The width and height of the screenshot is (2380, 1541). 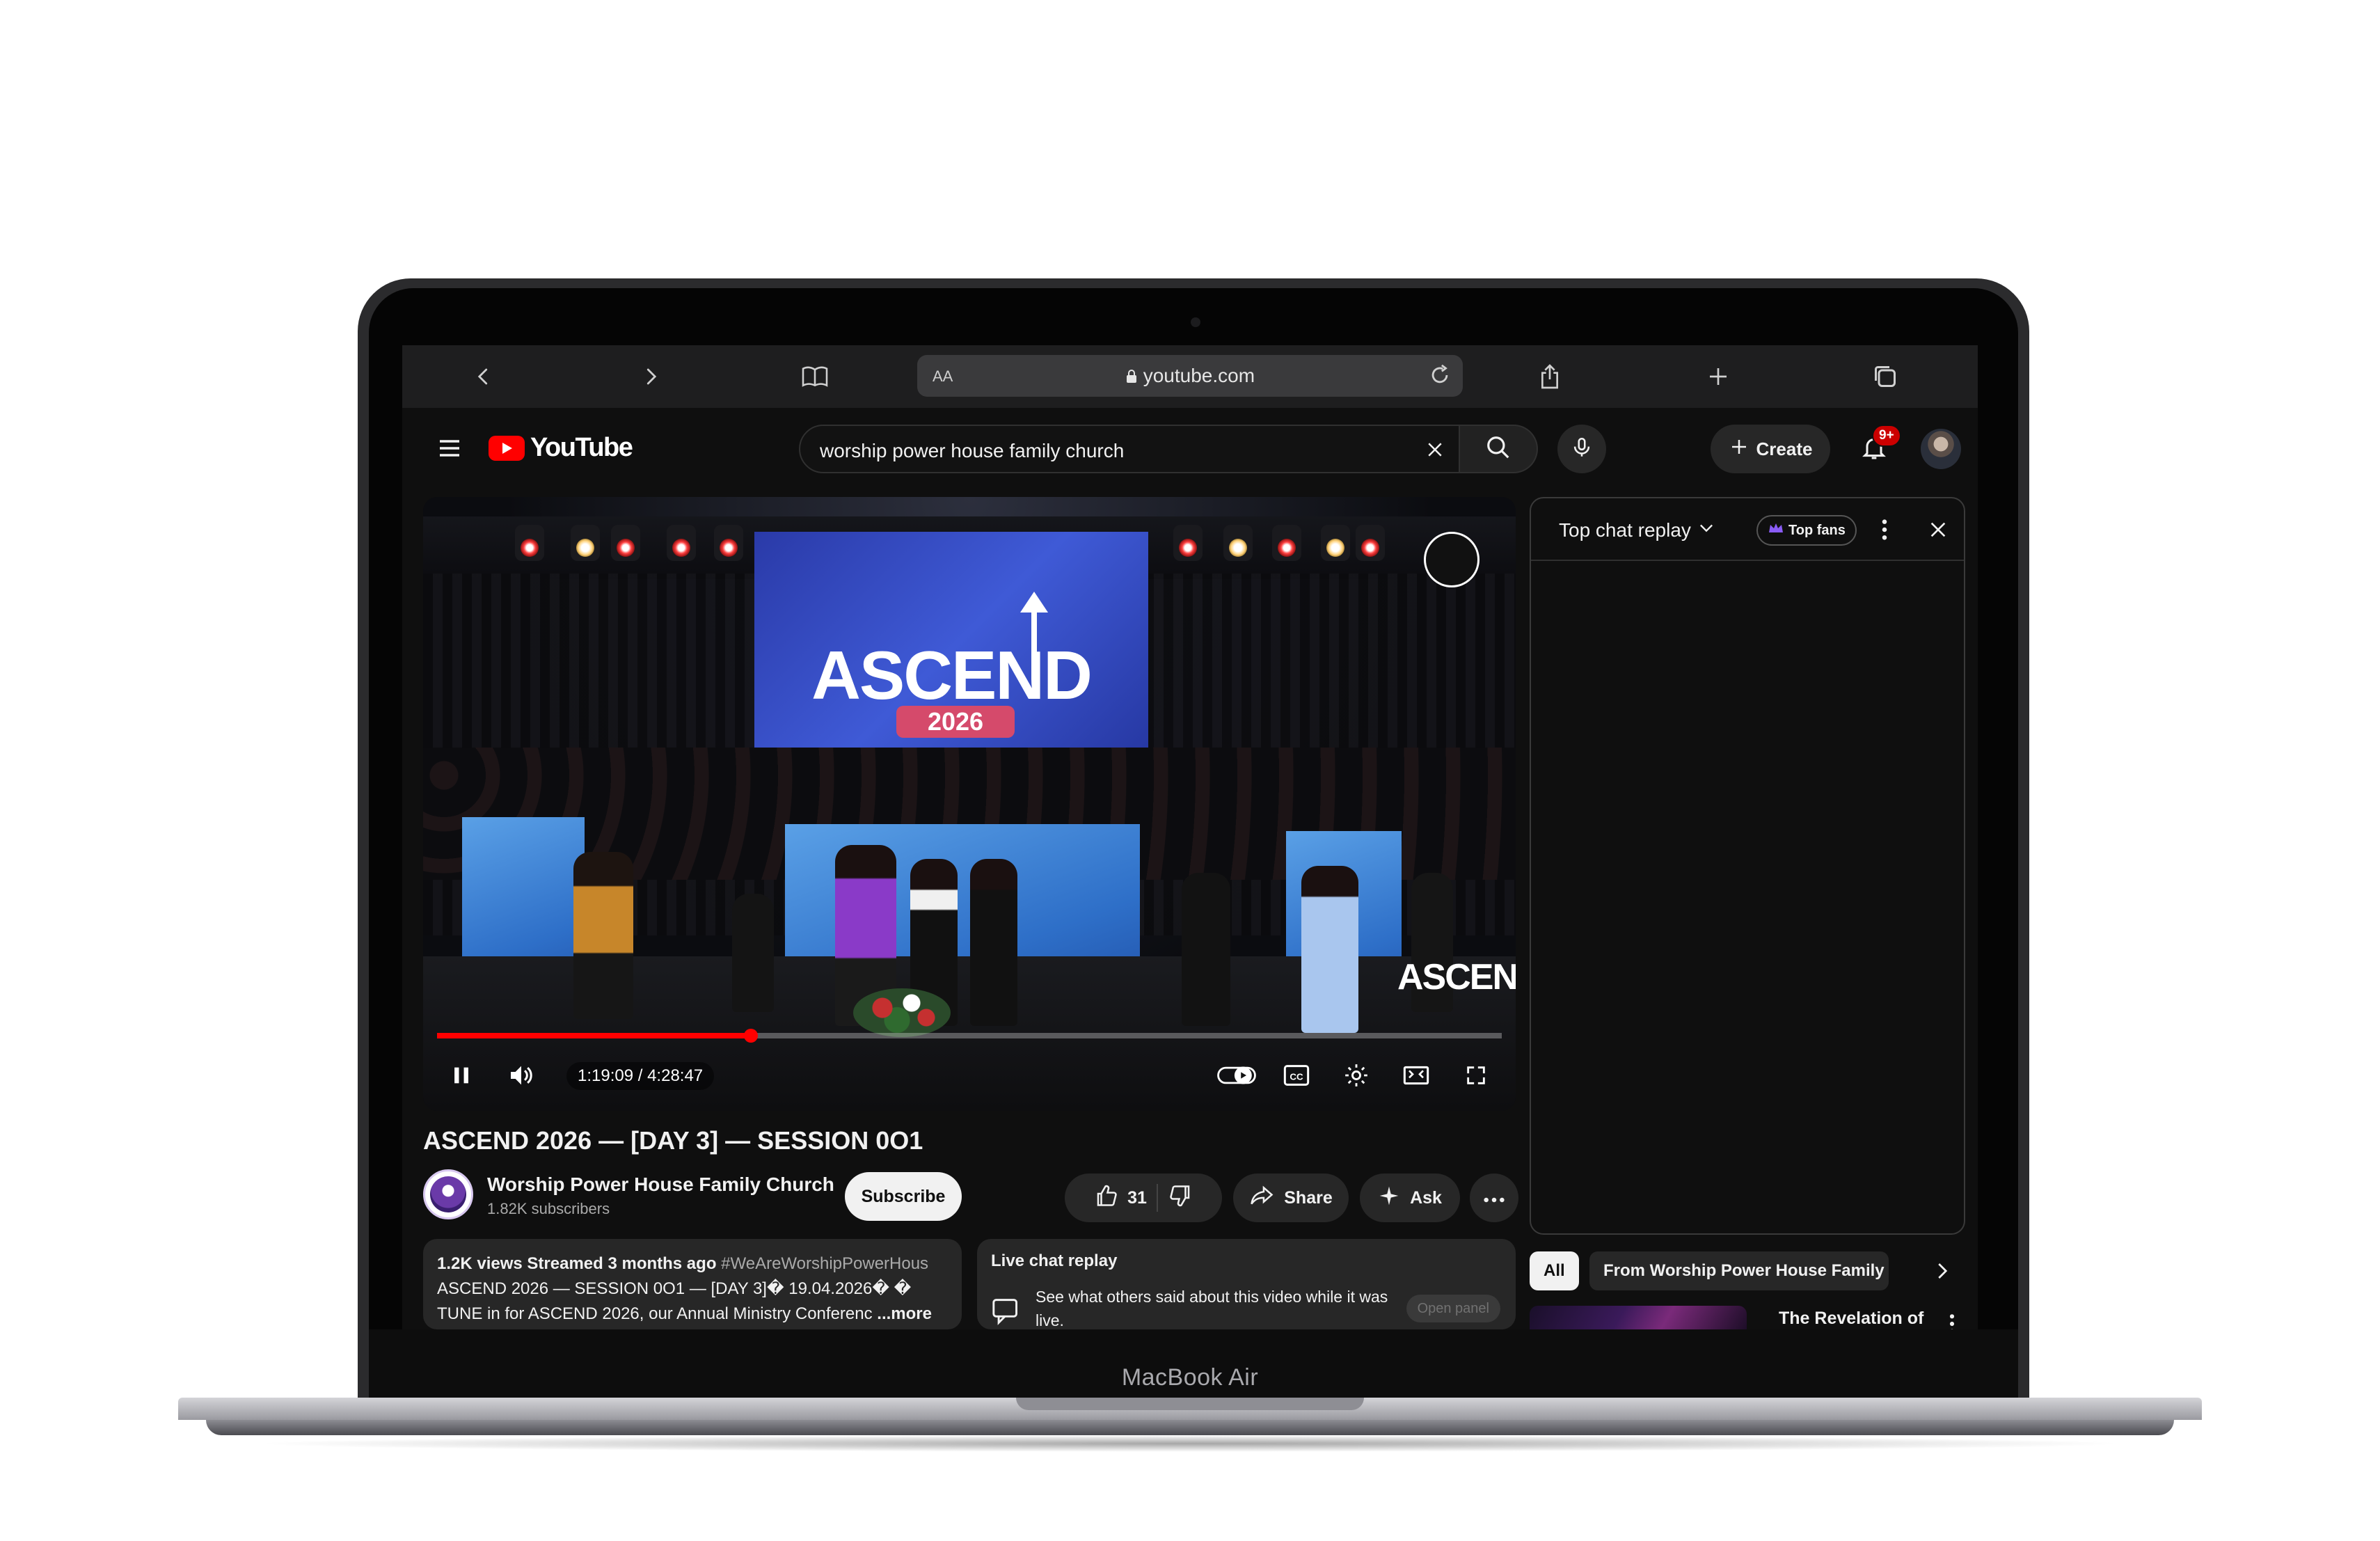 I want to click on theater-mode-icon, so click(x=1416, y=1075).